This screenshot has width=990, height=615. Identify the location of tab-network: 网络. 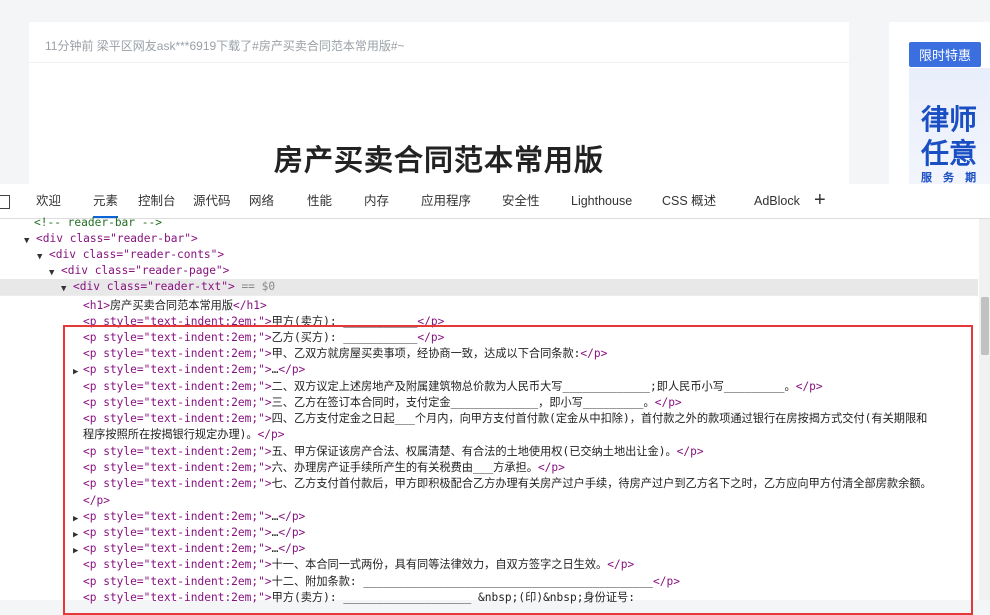
(261, 201).